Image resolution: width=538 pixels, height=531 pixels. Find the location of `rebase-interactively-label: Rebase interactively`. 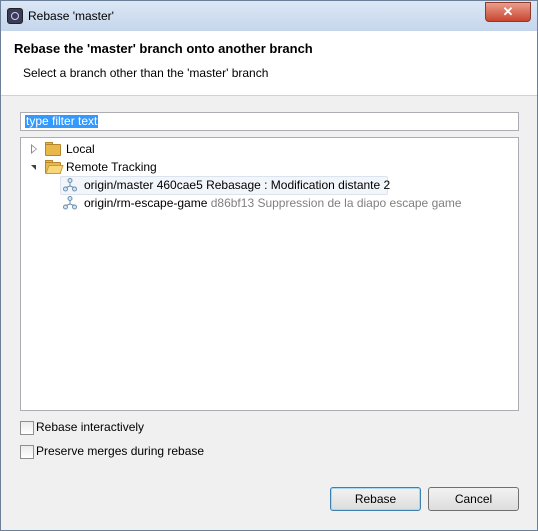

rebase-interactively-label: Rebase interactively is located at coordinates (90, 427).